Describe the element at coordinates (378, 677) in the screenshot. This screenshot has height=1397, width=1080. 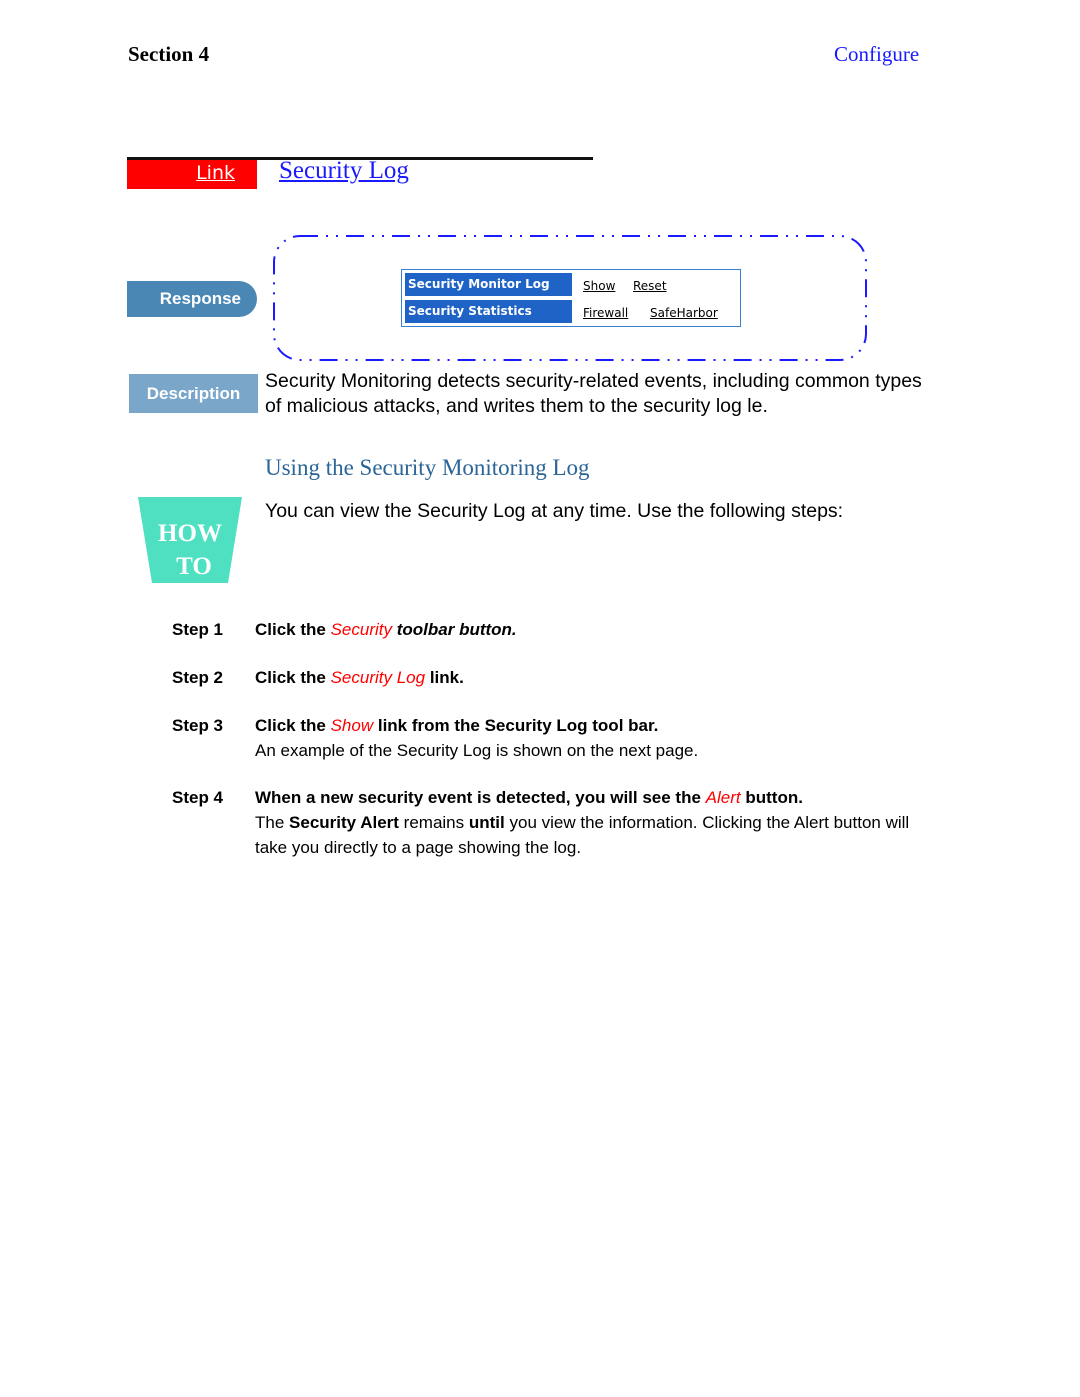
I see `step-2-emphasis: Security Log` at that location.